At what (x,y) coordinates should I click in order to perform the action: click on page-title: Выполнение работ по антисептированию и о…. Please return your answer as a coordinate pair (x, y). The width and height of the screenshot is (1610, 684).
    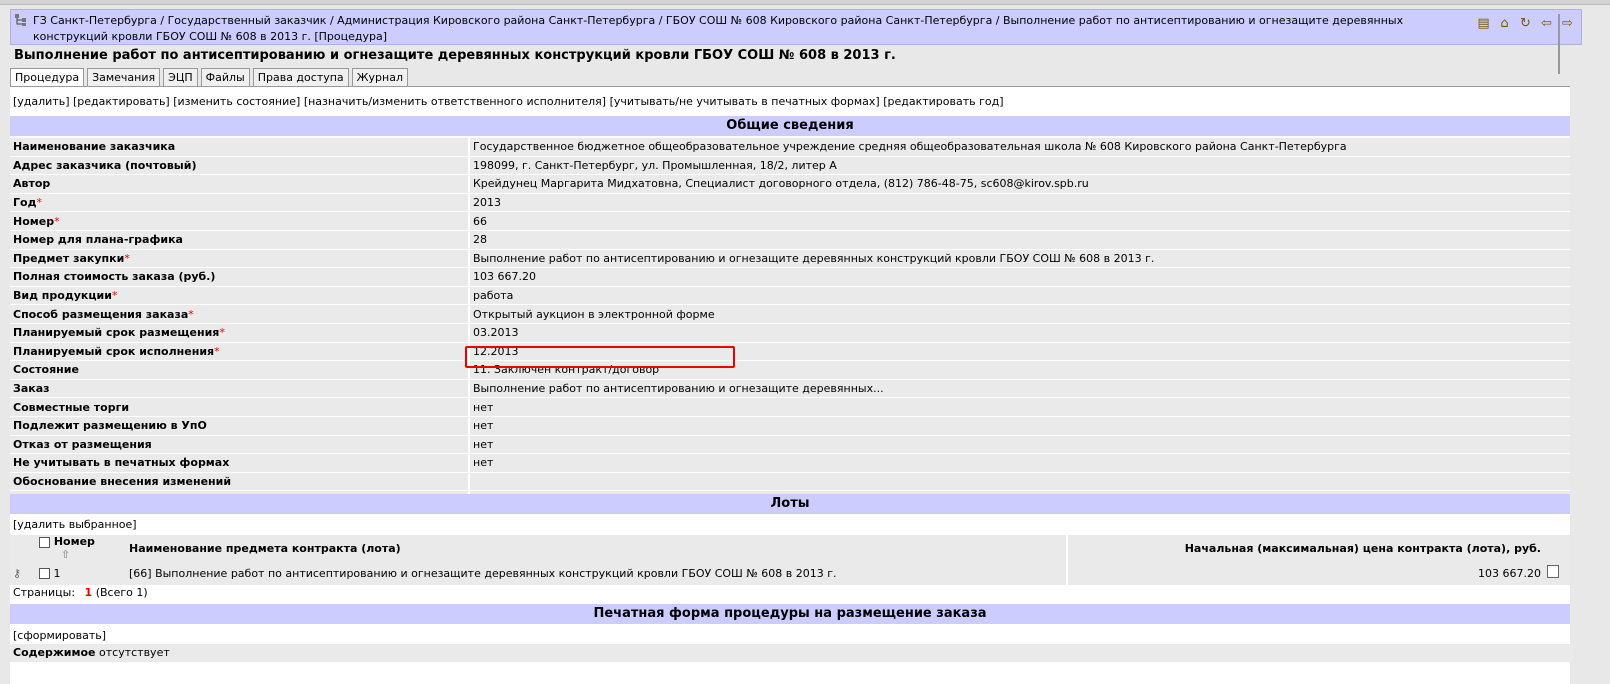
    Looking at the image, I should click on (455, 55).